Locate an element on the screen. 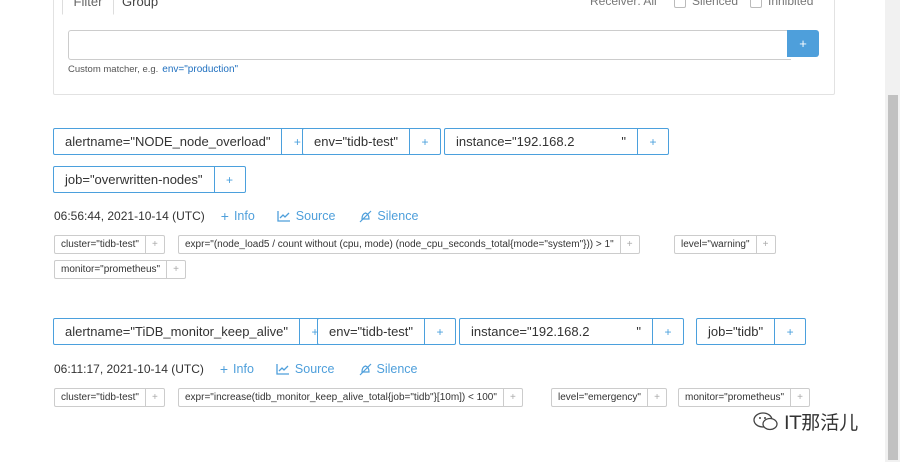 The height and width of the screenshot is (462, 900). annotation-pill: level="emergency" + is located at coordinates (609, 397).